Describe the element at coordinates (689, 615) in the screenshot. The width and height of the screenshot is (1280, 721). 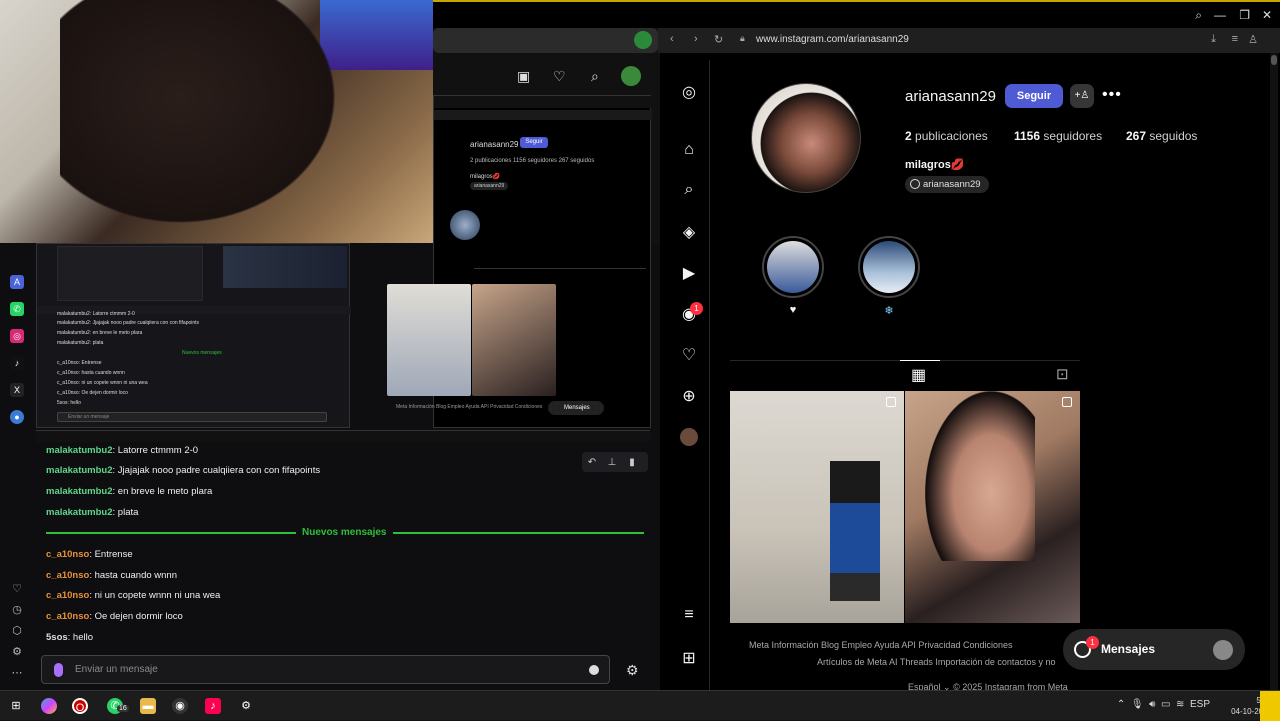
I see `more-menu-icon: ≡` at that location.